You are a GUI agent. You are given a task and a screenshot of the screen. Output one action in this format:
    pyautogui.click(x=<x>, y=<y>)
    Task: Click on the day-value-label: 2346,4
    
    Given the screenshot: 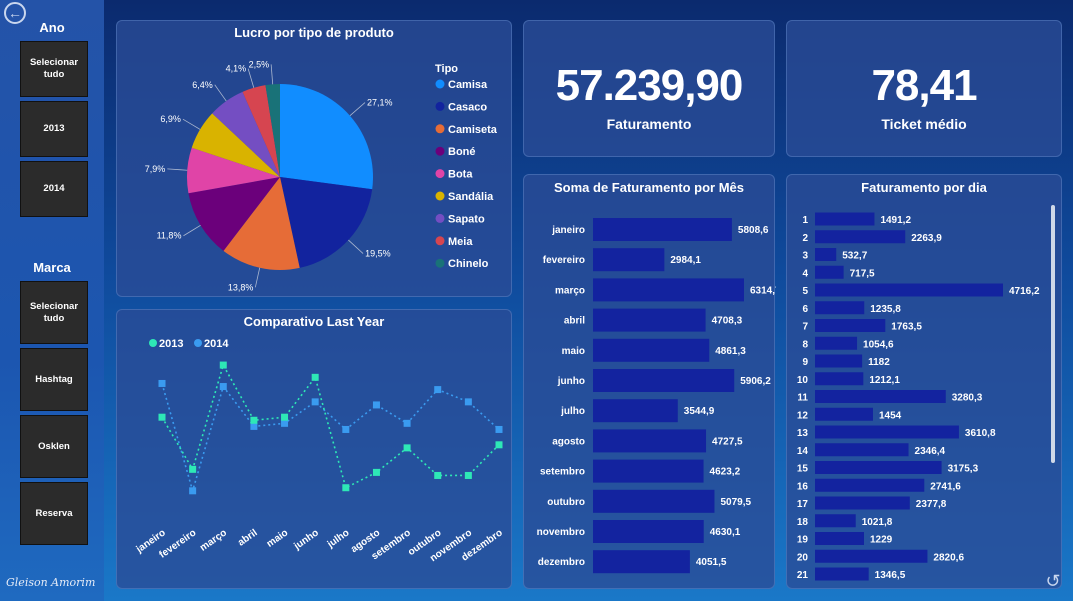 What is the action you would take?
    pyautogui.click(x=930, y=451)
    